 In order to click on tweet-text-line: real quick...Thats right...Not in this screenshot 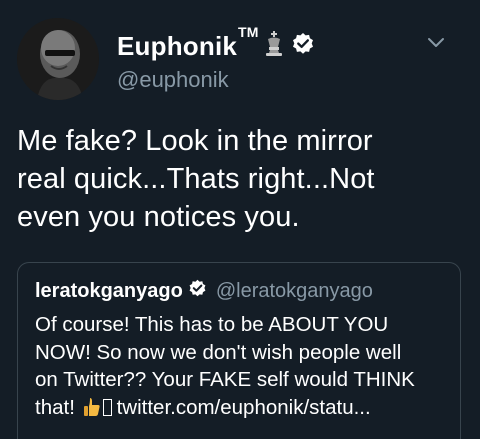, I will do `click(196, 179)`.